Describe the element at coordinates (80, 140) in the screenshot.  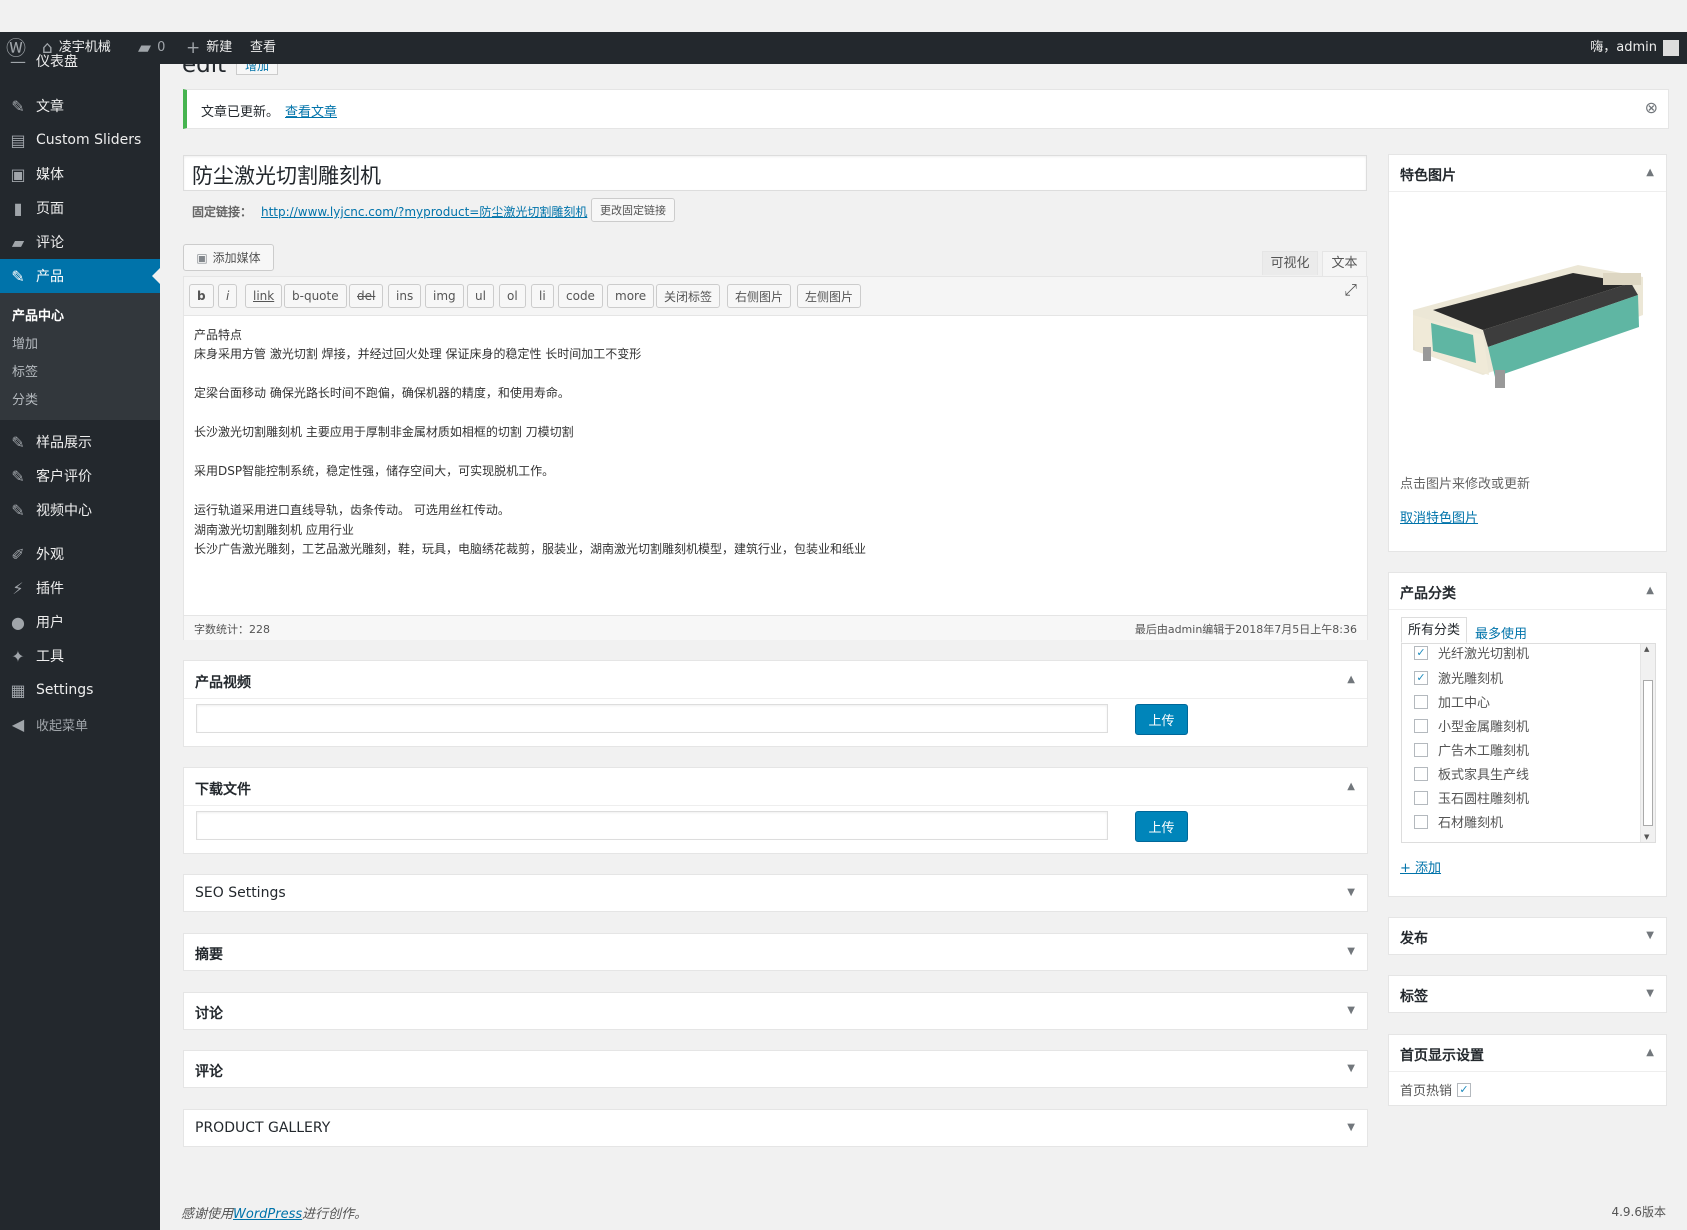
I see `menu-custom-sliders: ▤ Custom Sliders` at that location.